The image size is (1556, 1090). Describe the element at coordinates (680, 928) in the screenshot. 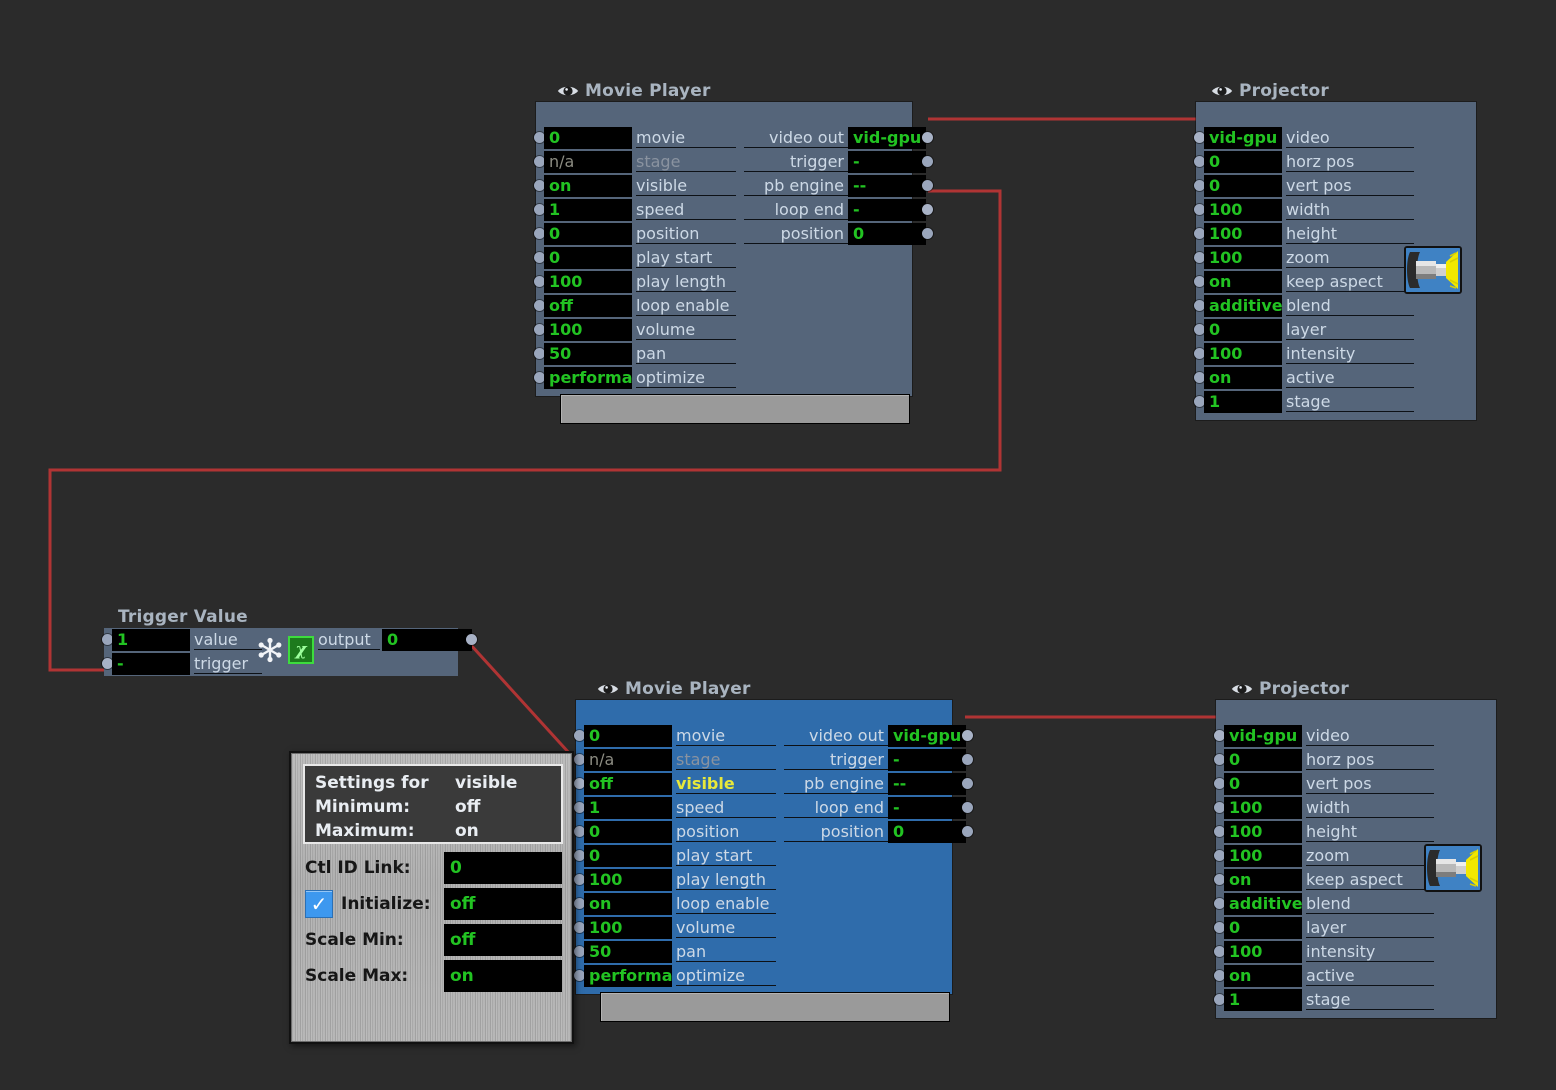

I see `param-row: 100 volume` at that location.